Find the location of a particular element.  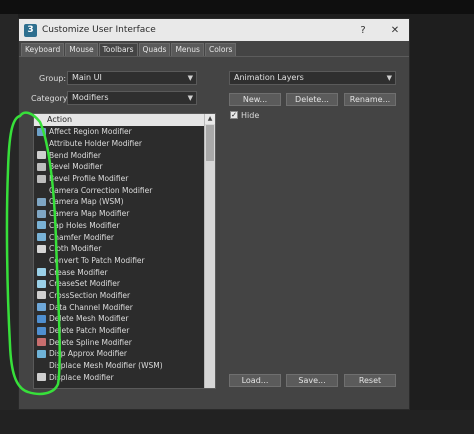

reset-button: Reset is located at coordinates (370, 380).